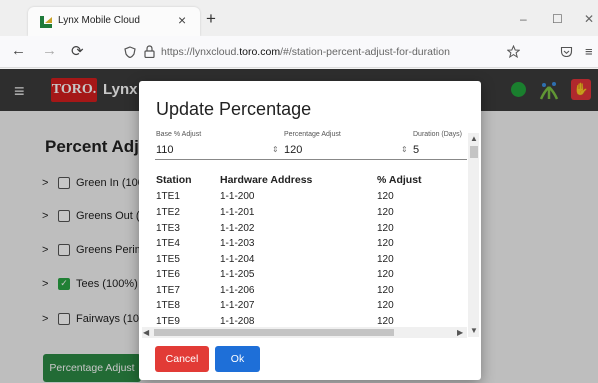  What do you see at coordinates (299, 18) in the screenshot?
I see `browser-tabstrip: Lynx Mobile Cloud × + – ☐ ✕` at bounding box center [299, 18].